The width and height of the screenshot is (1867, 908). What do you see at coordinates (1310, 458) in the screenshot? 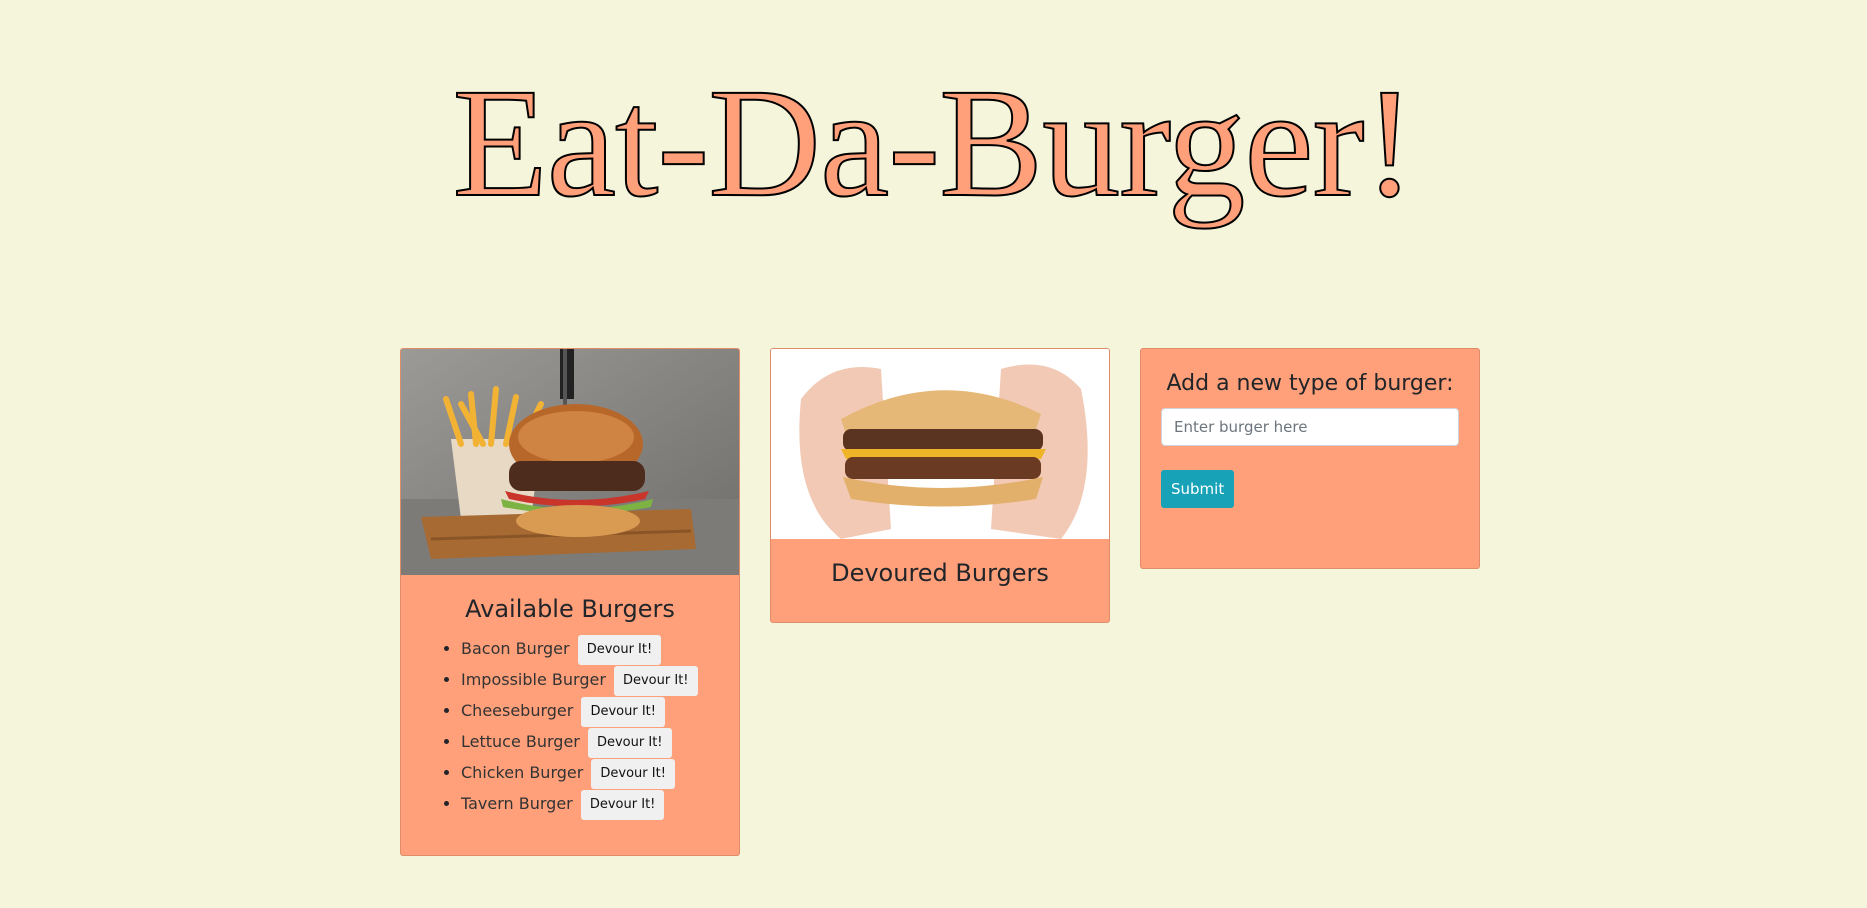
I see `add-burger-card: Add a new type of burger: Submit` at bounding box center [1310, 458].